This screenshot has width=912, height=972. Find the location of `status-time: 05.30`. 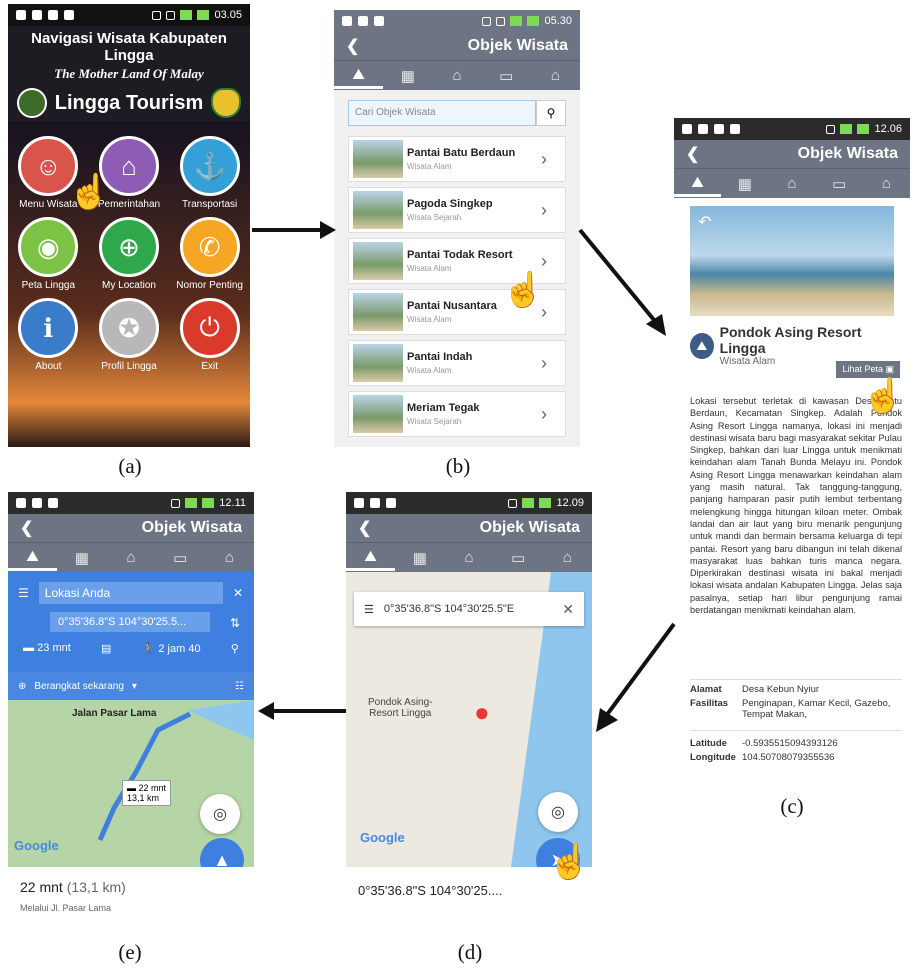

status-time: 05.30 is located at coordinates (558, 21).